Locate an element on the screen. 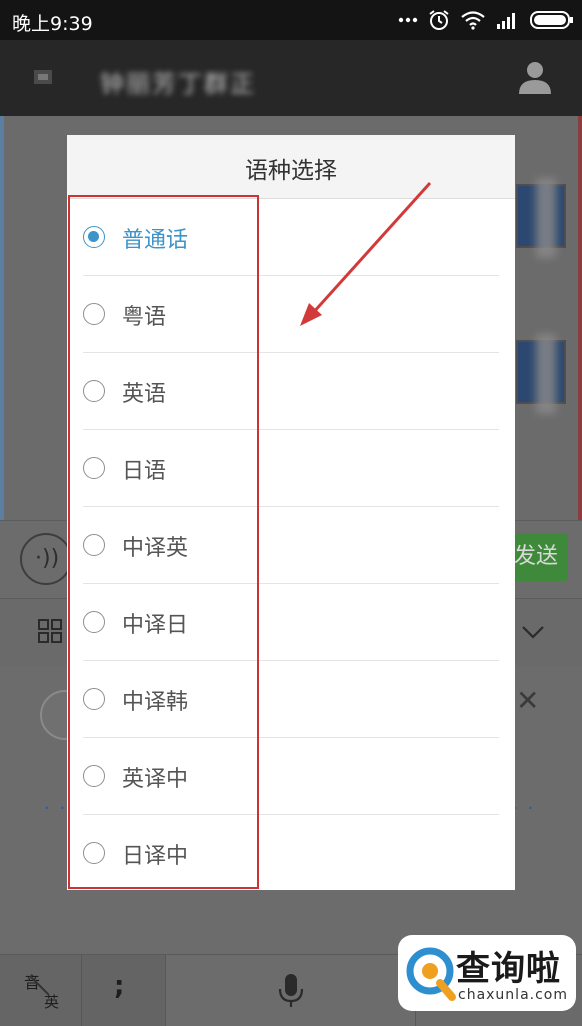  title-bar: 钟丽芳丁群正 is located at coordinates (291, 78).